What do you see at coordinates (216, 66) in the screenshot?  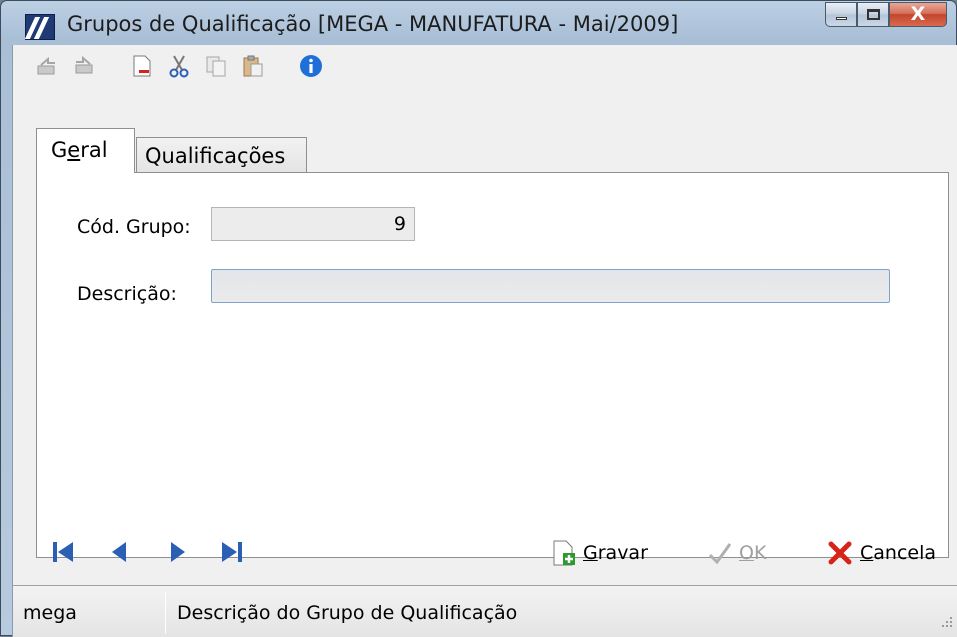 I see `copy-icon` at bounding box center [216, 66].